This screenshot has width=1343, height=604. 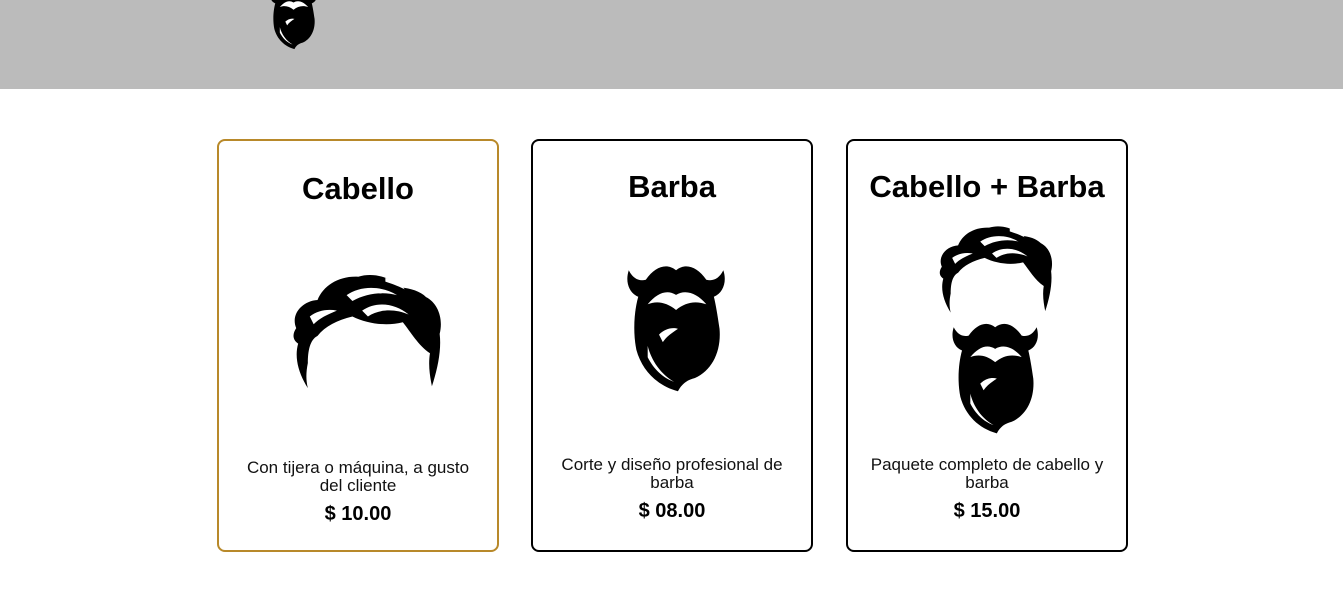 I want to click on service-price: $ 08.00, so click(x=672, y=511).